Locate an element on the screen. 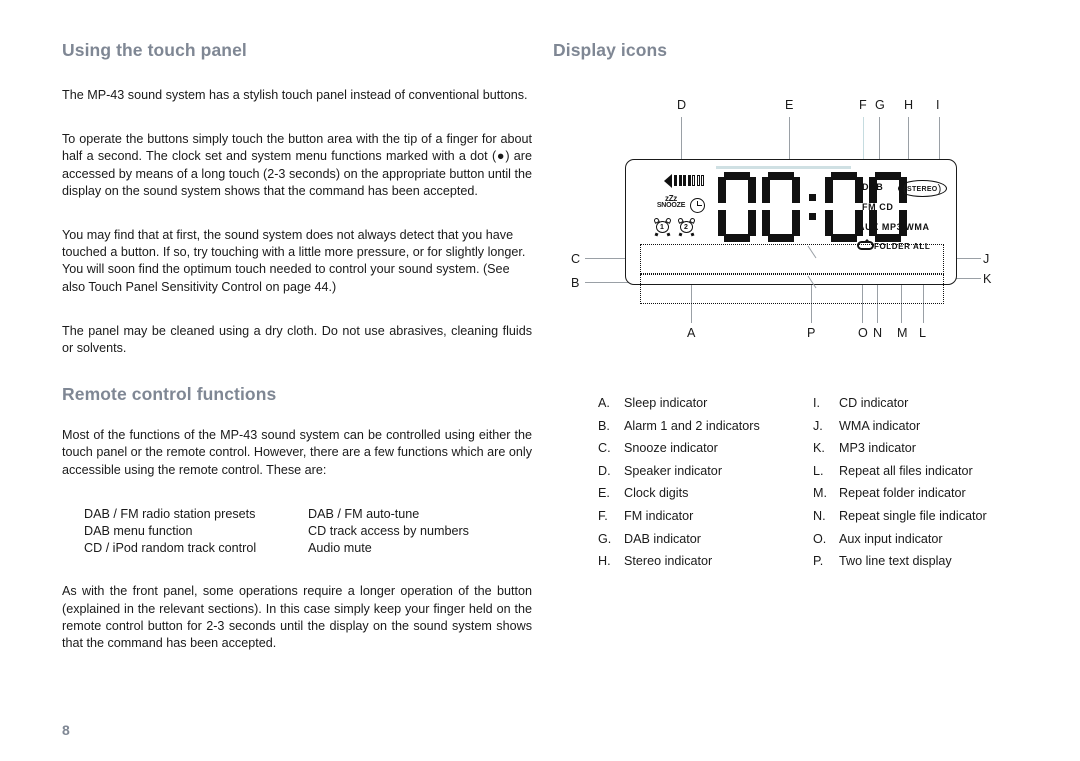 This screenshot has height=761, width=1080. callout-label-i: I is located at coordinates (938, 105).